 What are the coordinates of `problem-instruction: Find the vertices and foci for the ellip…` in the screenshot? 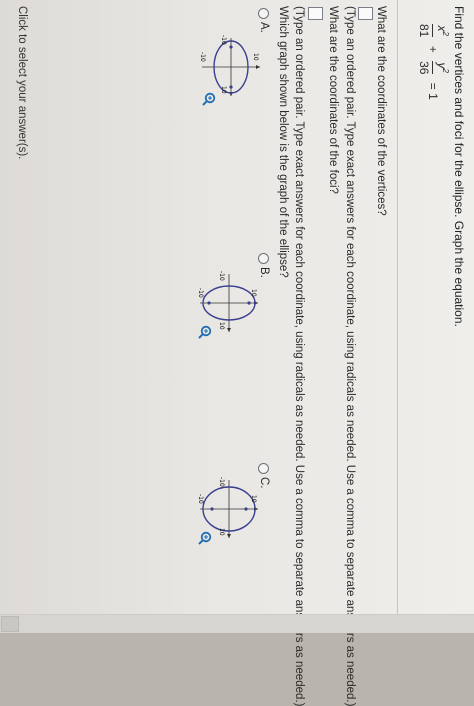 It's located at (459, 166).